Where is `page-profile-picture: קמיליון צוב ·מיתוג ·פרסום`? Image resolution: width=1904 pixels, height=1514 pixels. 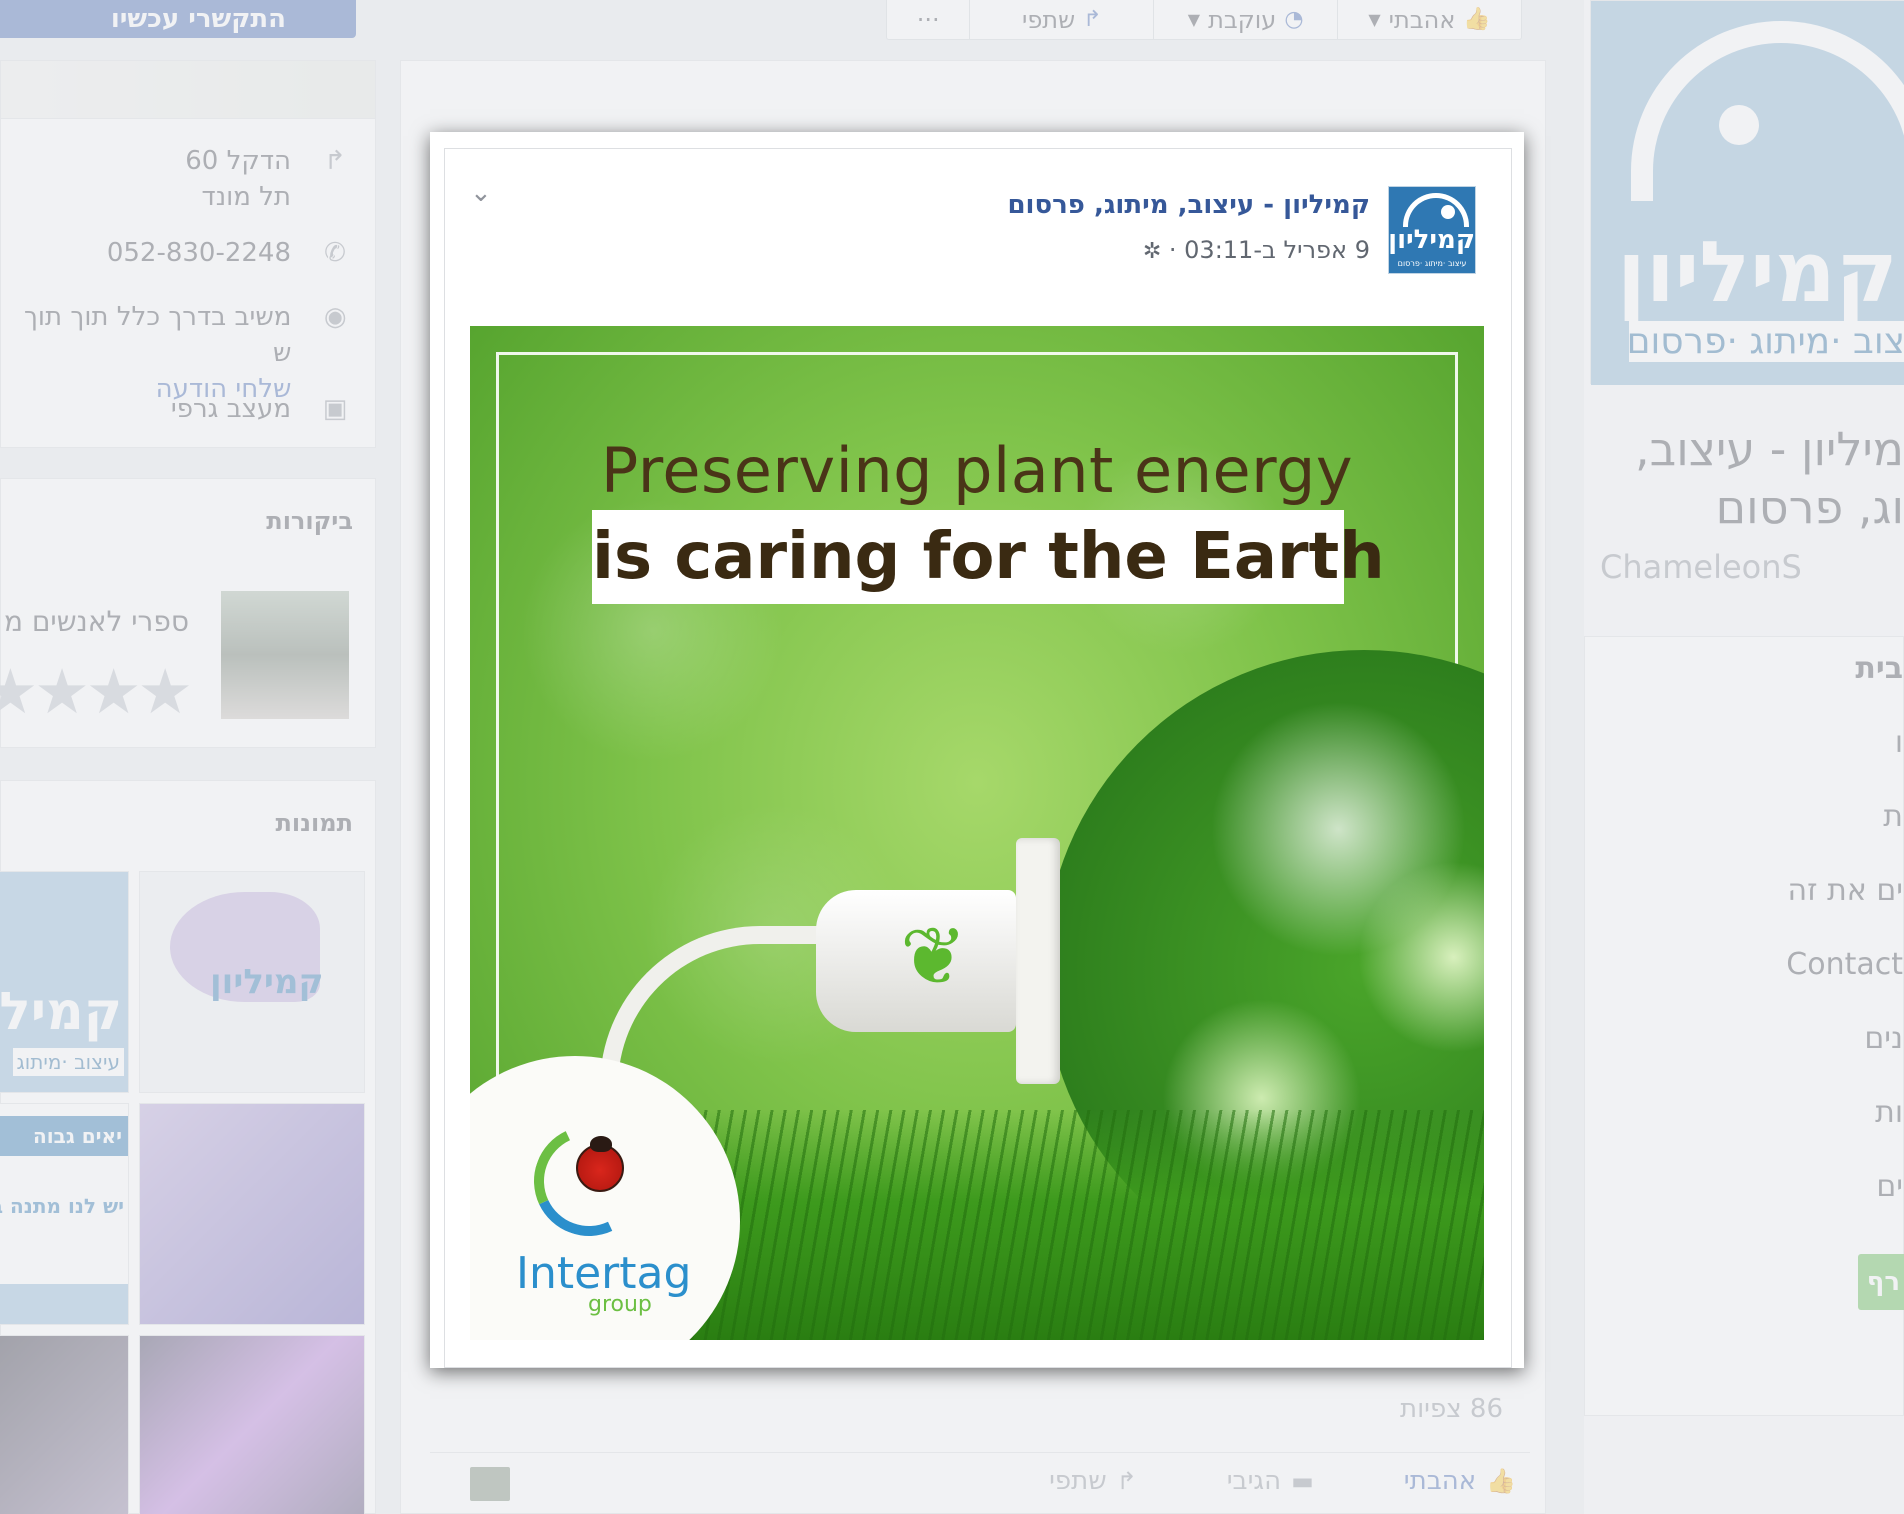 page-profile-picture: קמיליון צוב ·מיתוג ·פרסום is located at coordinates (1747, 192).